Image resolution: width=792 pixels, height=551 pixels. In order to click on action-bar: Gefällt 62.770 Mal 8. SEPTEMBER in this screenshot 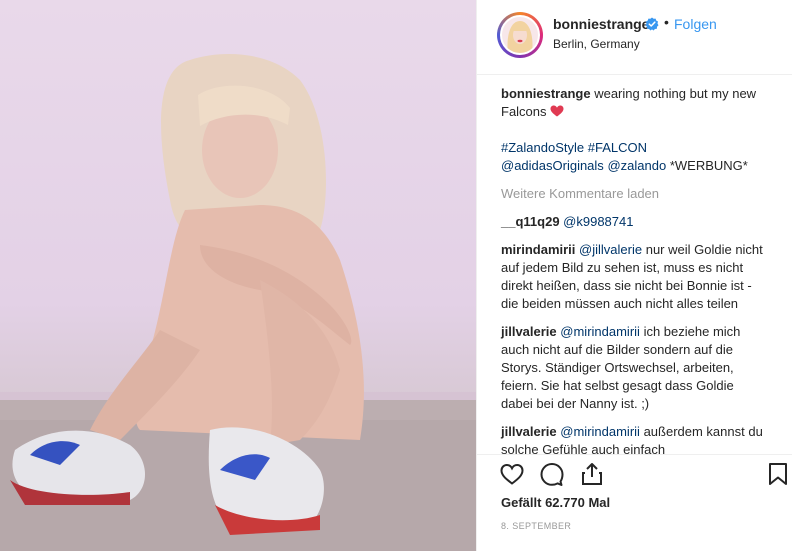, I will do `click(634, 502)`.